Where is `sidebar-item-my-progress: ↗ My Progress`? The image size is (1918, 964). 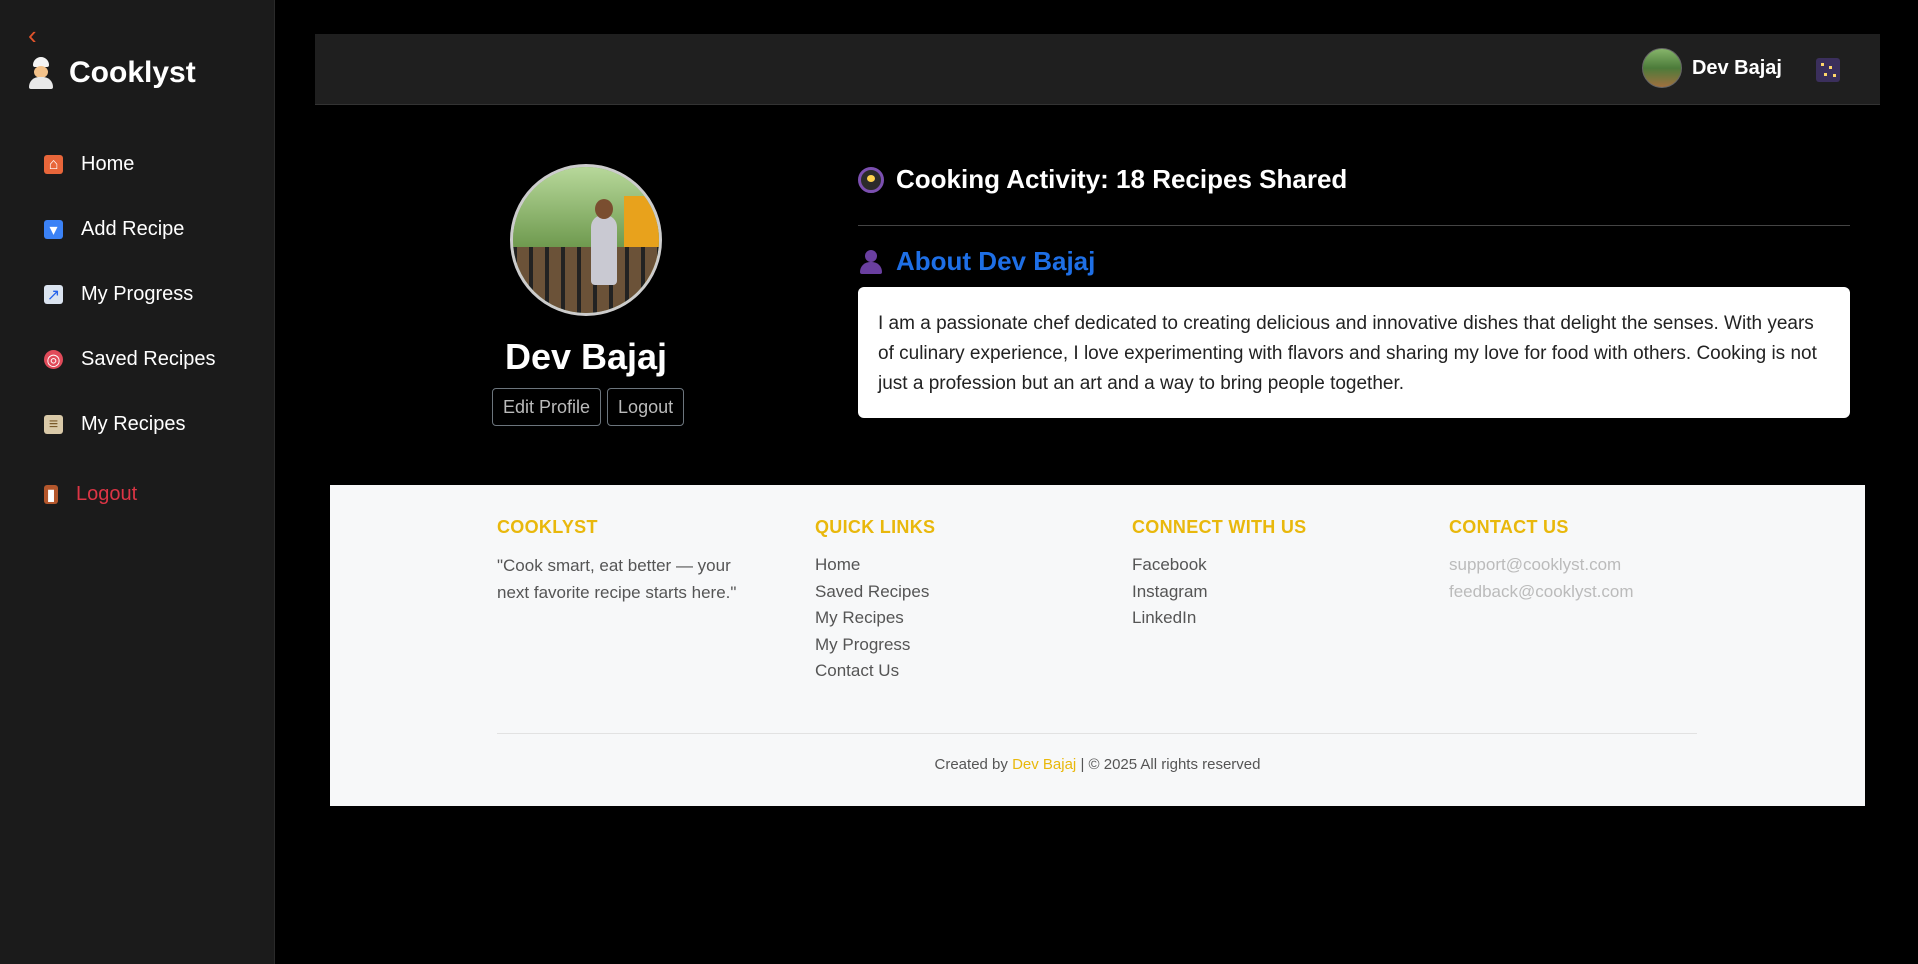
sidebar-item-my-progress: ↗ My Progress is located at coordinates (137, 294).